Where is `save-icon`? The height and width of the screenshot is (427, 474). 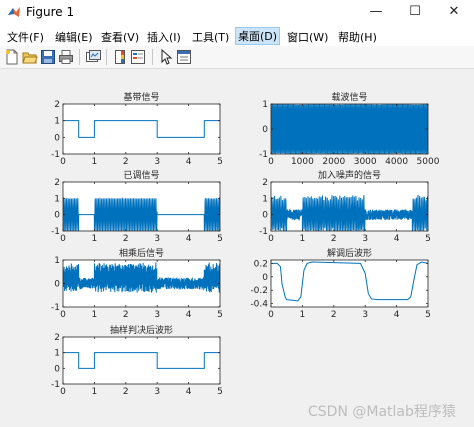 save-icon is located at coordinates (48, 57).